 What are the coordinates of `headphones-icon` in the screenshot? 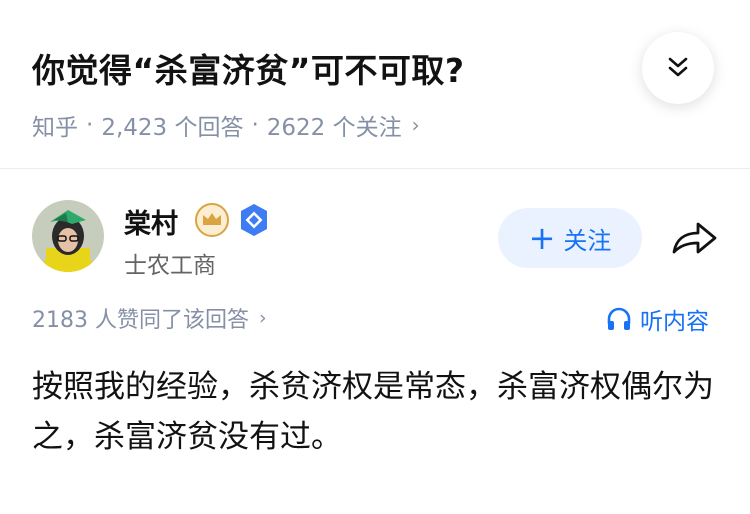 It's located at (619, 318).